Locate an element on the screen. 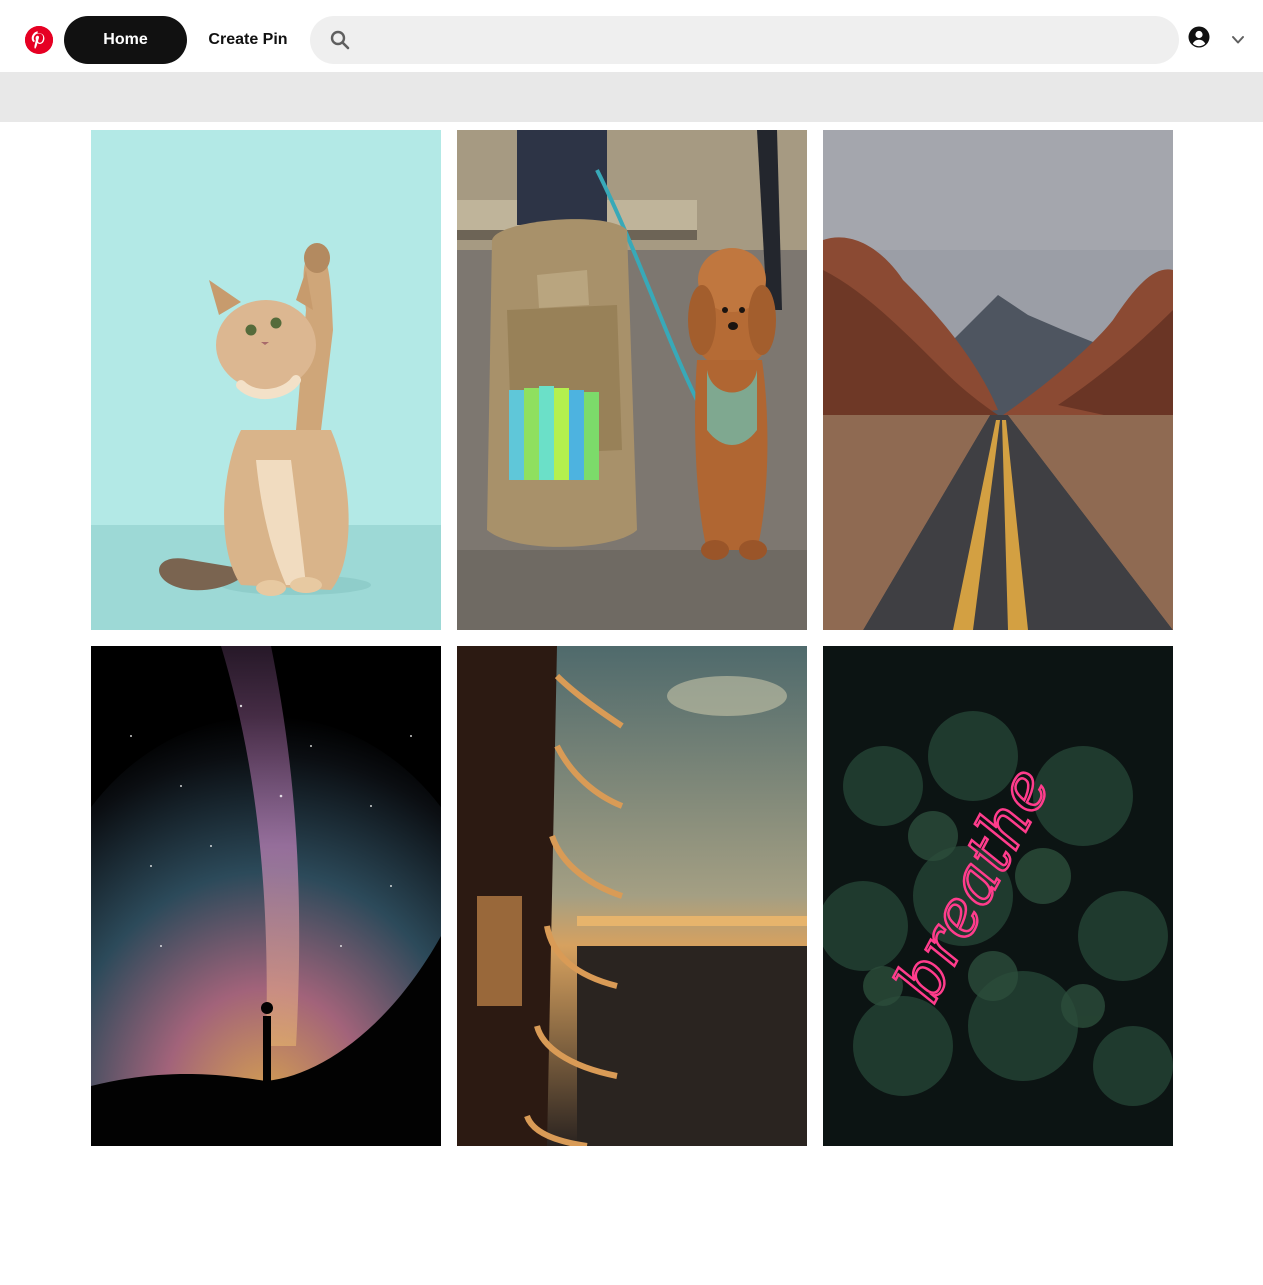 This screenshot has width=1263, height=1285. pin-card-kitten is located at coordinates (266, 380).